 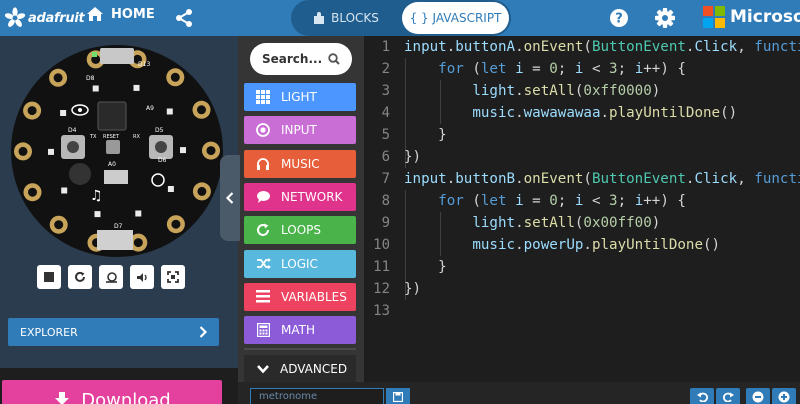 What do you see at coordinates (96, 196) in the screenshot?
I see `music-note-icon: ♫` at bounding box center [96, 196].